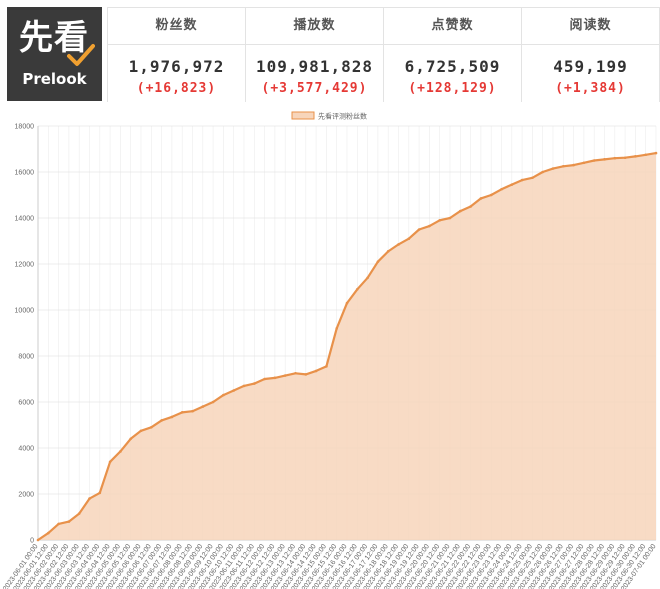 The image size is (660, 589). I want to click on stat-value: 459,199, so click(590, 66).